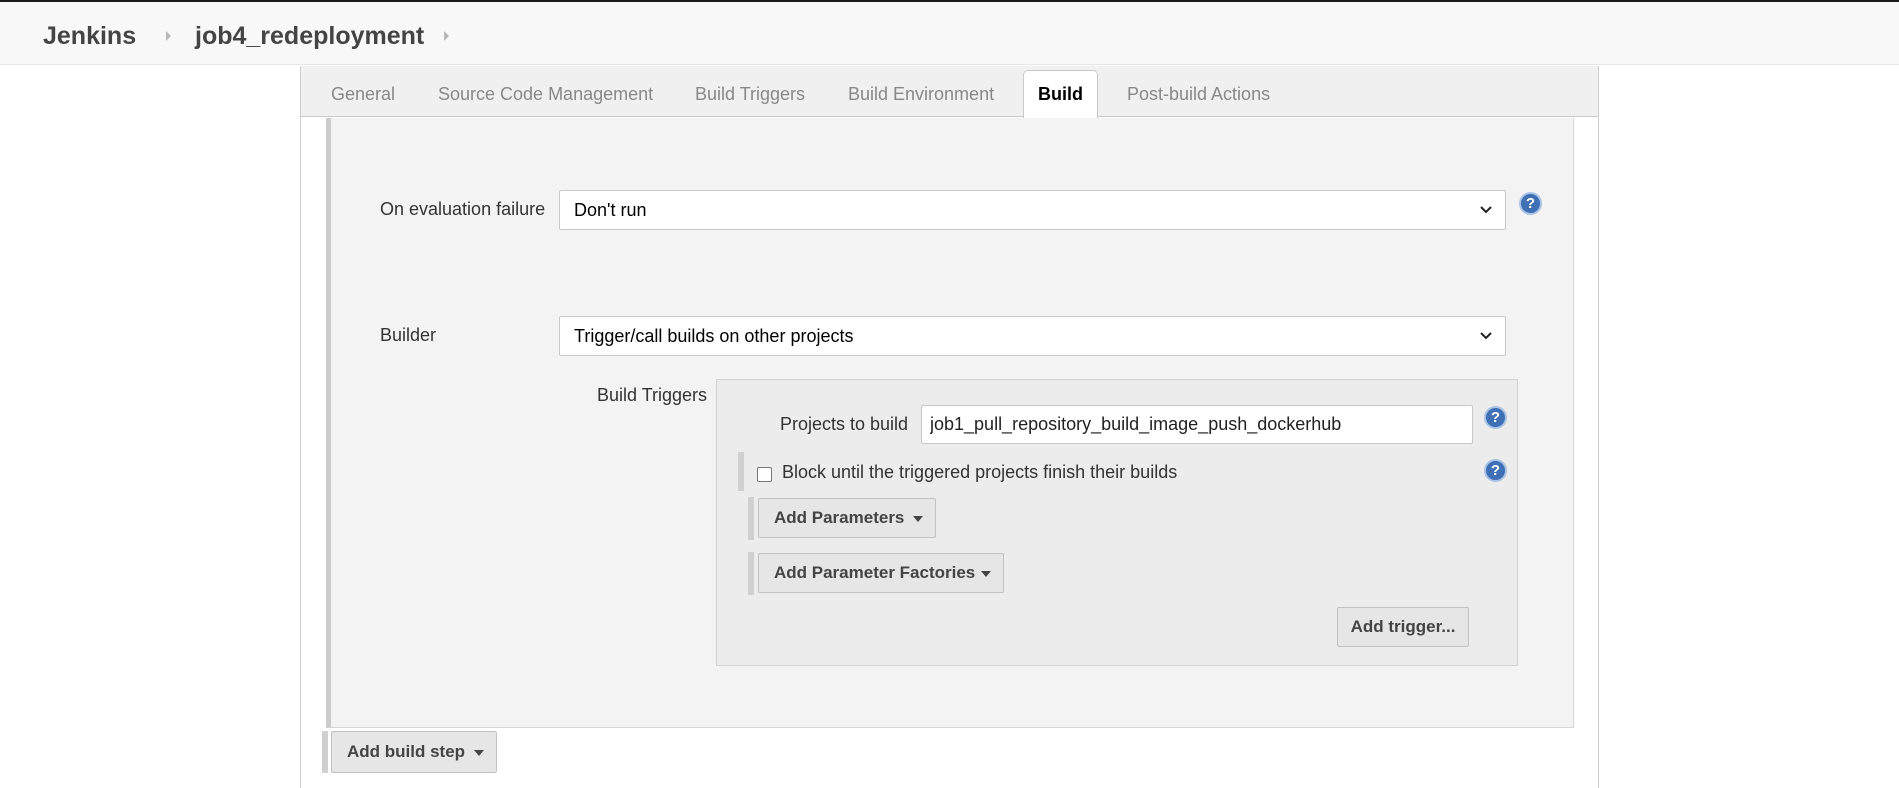  I want to click on add-parameters-handle, so click(751, 518).